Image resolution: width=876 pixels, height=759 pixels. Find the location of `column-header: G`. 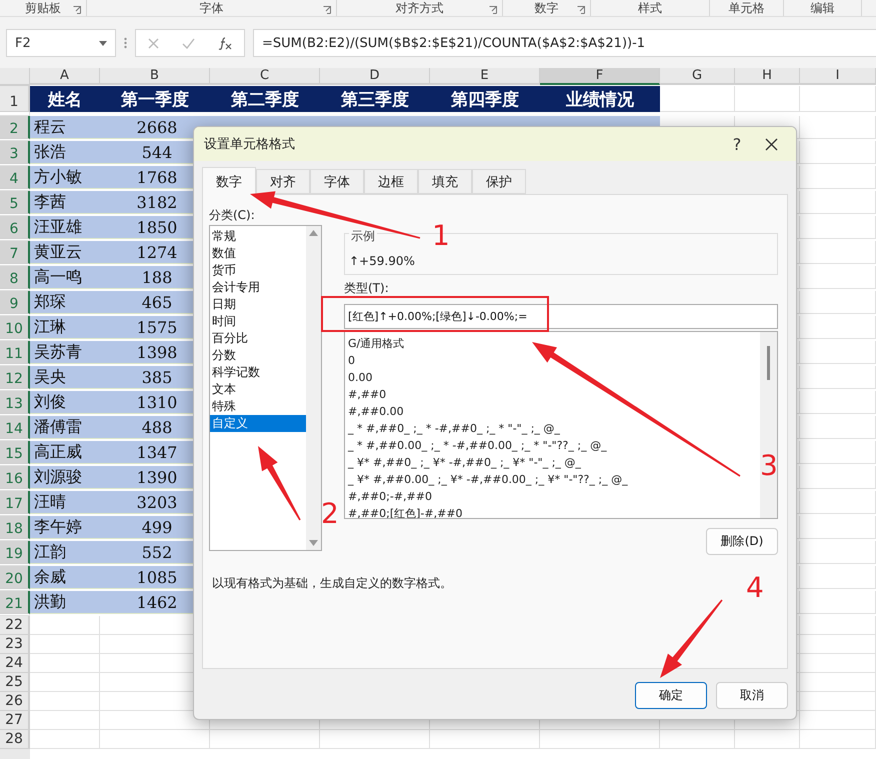

column-header: G is located at coordinates (697, 76).